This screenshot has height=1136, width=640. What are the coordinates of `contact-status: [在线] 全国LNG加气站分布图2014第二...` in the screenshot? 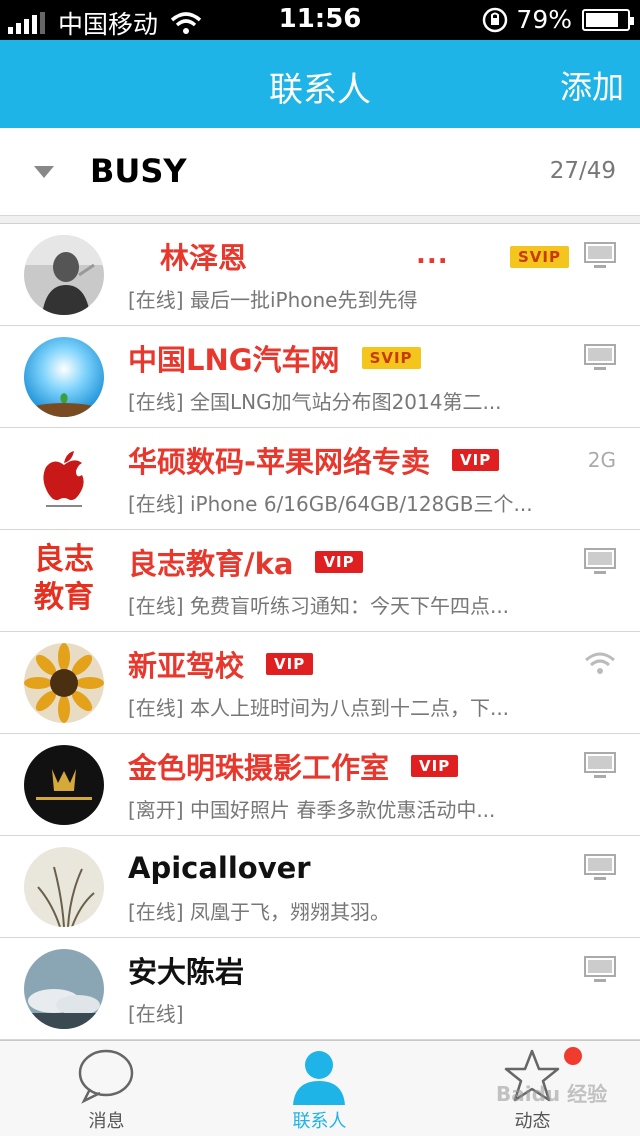 It's located at (315, 402).